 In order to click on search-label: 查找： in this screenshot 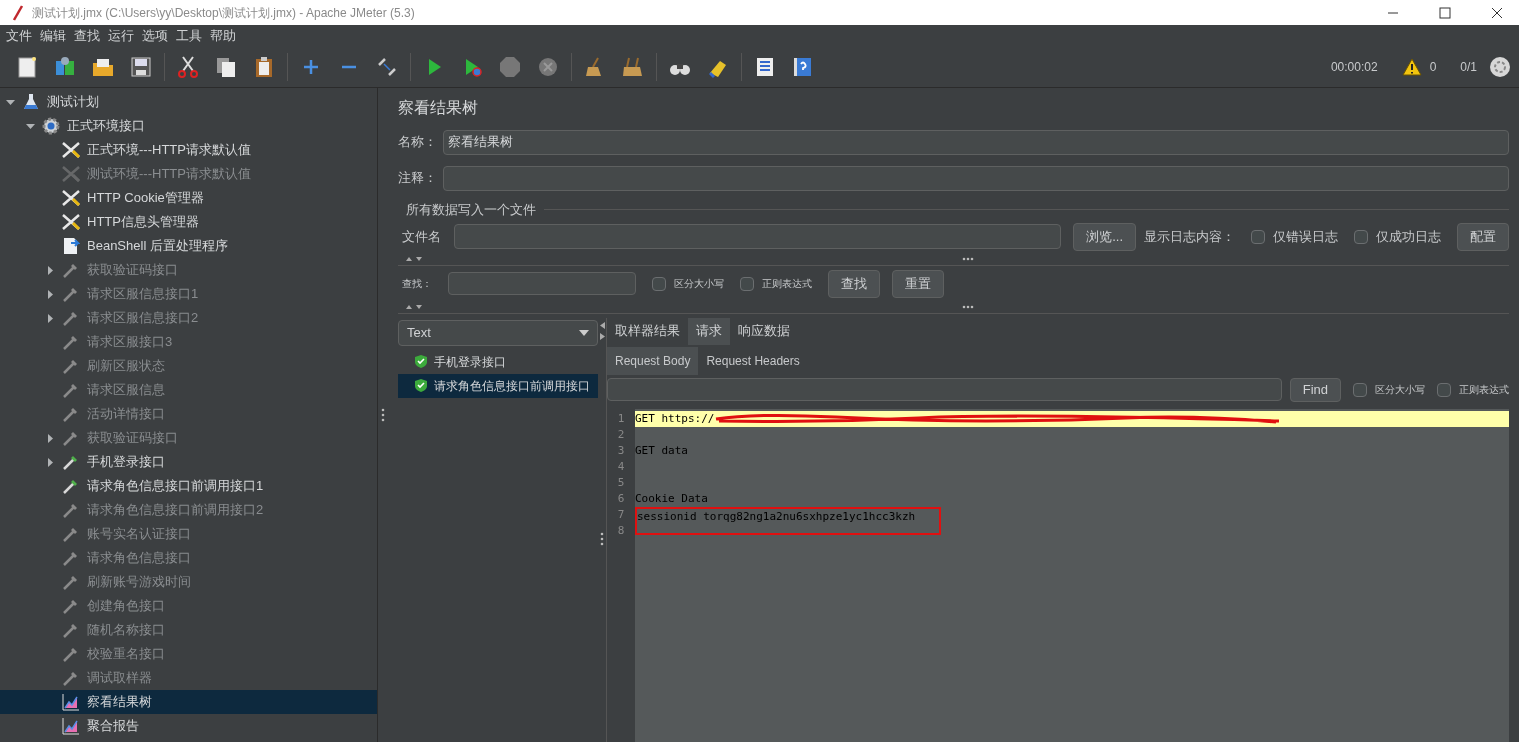, I will do `click(417, 284)`.